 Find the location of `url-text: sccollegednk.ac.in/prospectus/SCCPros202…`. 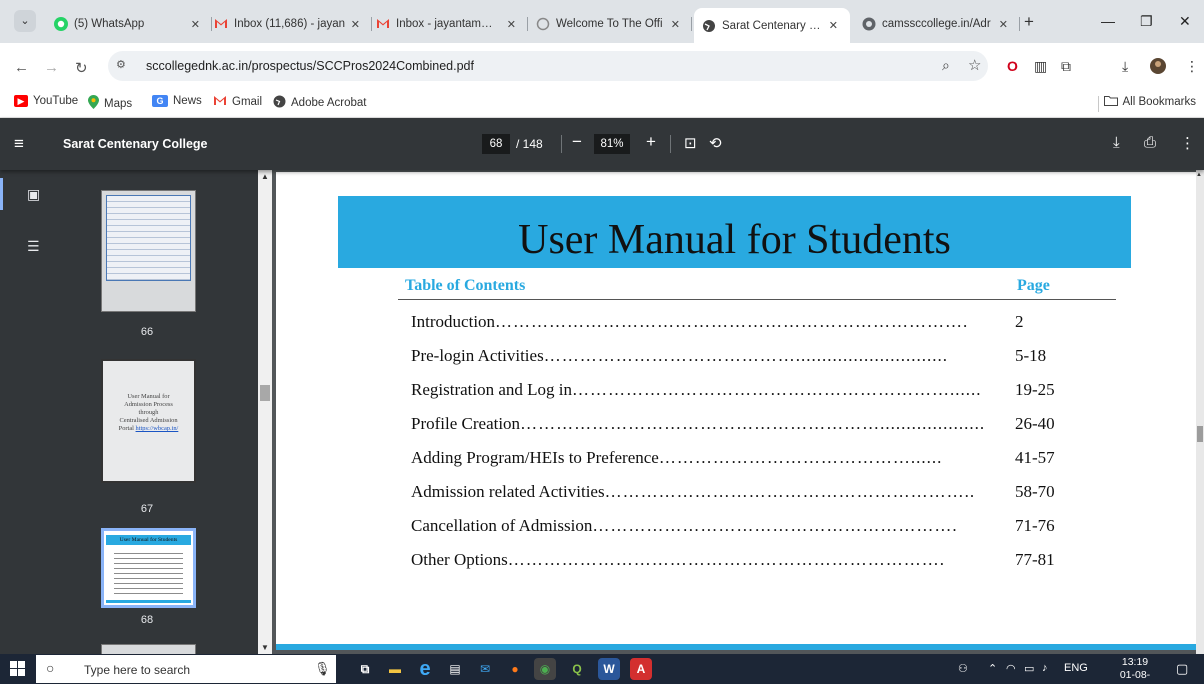

url-text: sccollegednk.ac.in/prospectus/SCCPros202… is located at coordinates (310, 66).